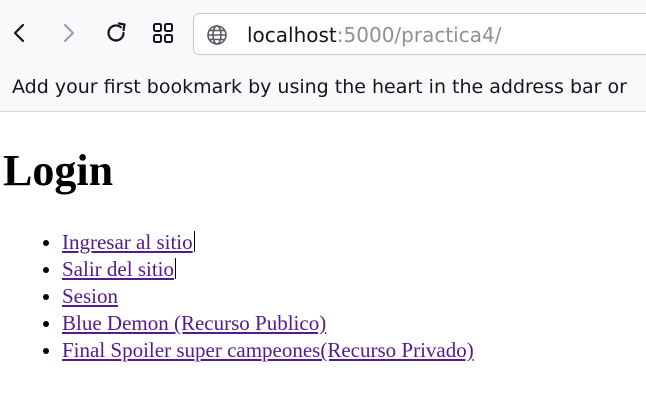 The width and height of the screenshot is (646, 406). What do you see at coordinates (268, 296) in the screenshot?
I see `list-item: Sesion` at bounding box center [268, 296].